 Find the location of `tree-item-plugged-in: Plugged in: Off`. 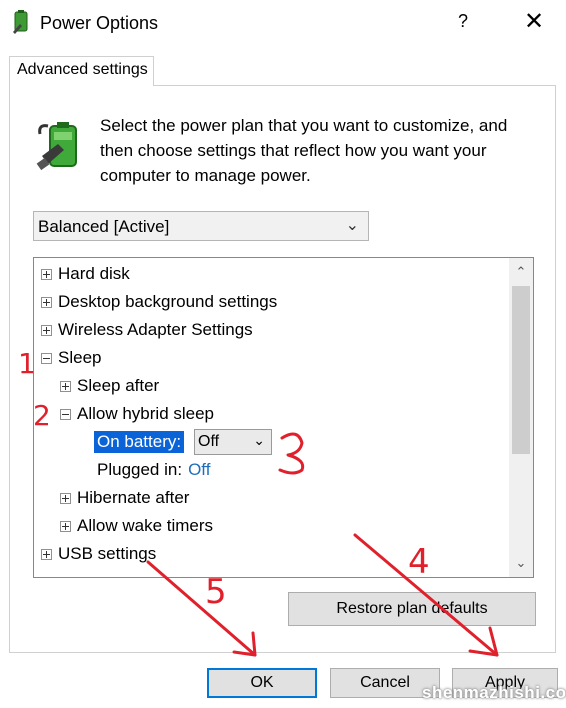

tree-item-plugged-in: Plugged in: Off is located at coordinates (153, 470).